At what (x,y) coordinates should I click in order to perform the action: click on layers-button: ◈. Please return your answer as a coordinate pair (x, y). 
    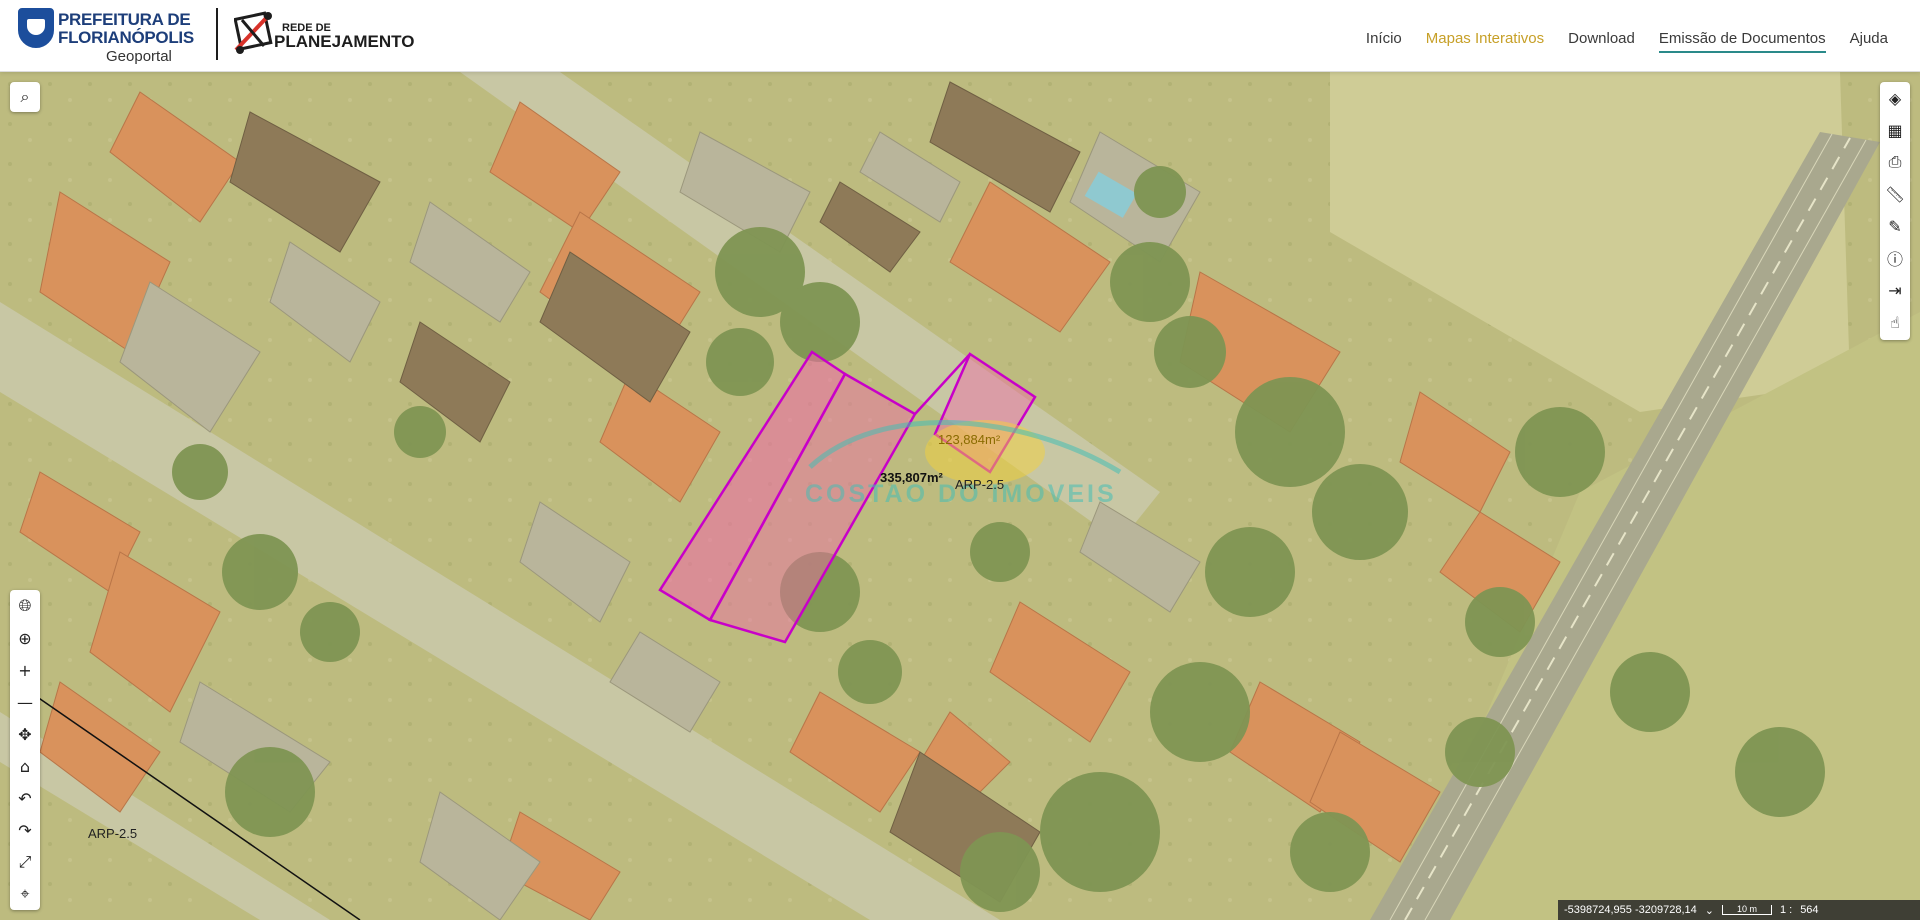
    Looking at the image, I should click on (1895, 98).